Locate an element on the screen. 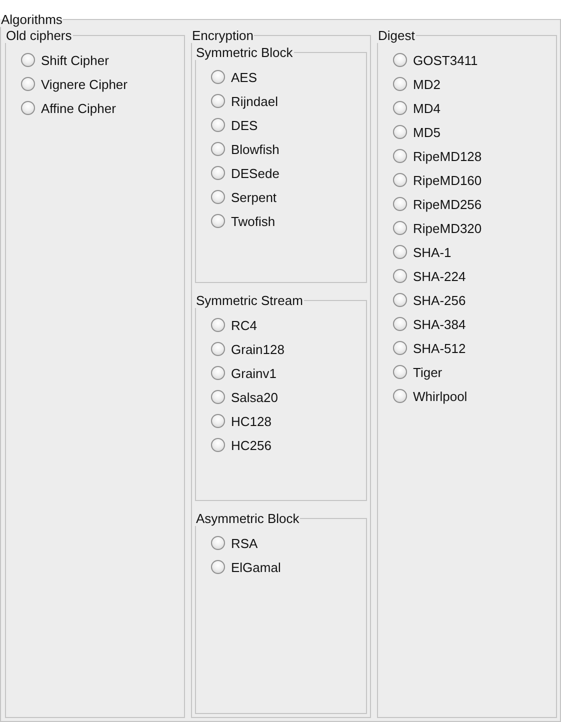 The width and height of the screenshot is (561, 722). option-label: SHA-384 is located at coordinates (439, 324).